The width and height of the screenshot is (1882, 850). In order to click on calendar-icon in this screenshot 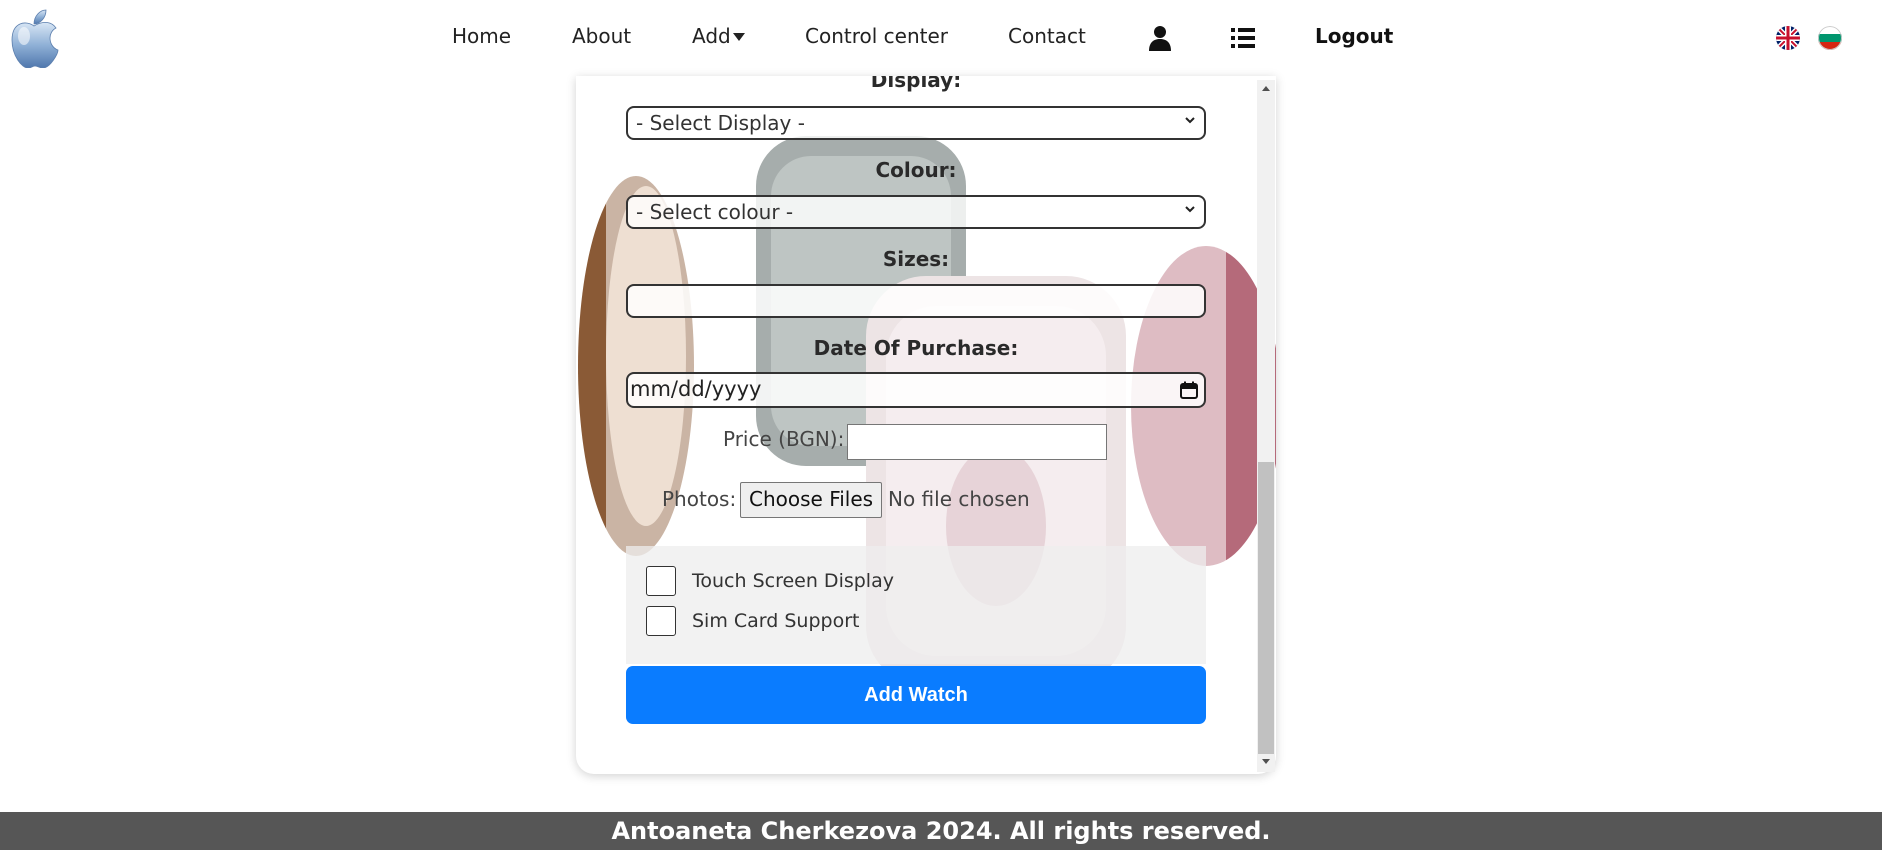, I will do `click(1189, 390)`.